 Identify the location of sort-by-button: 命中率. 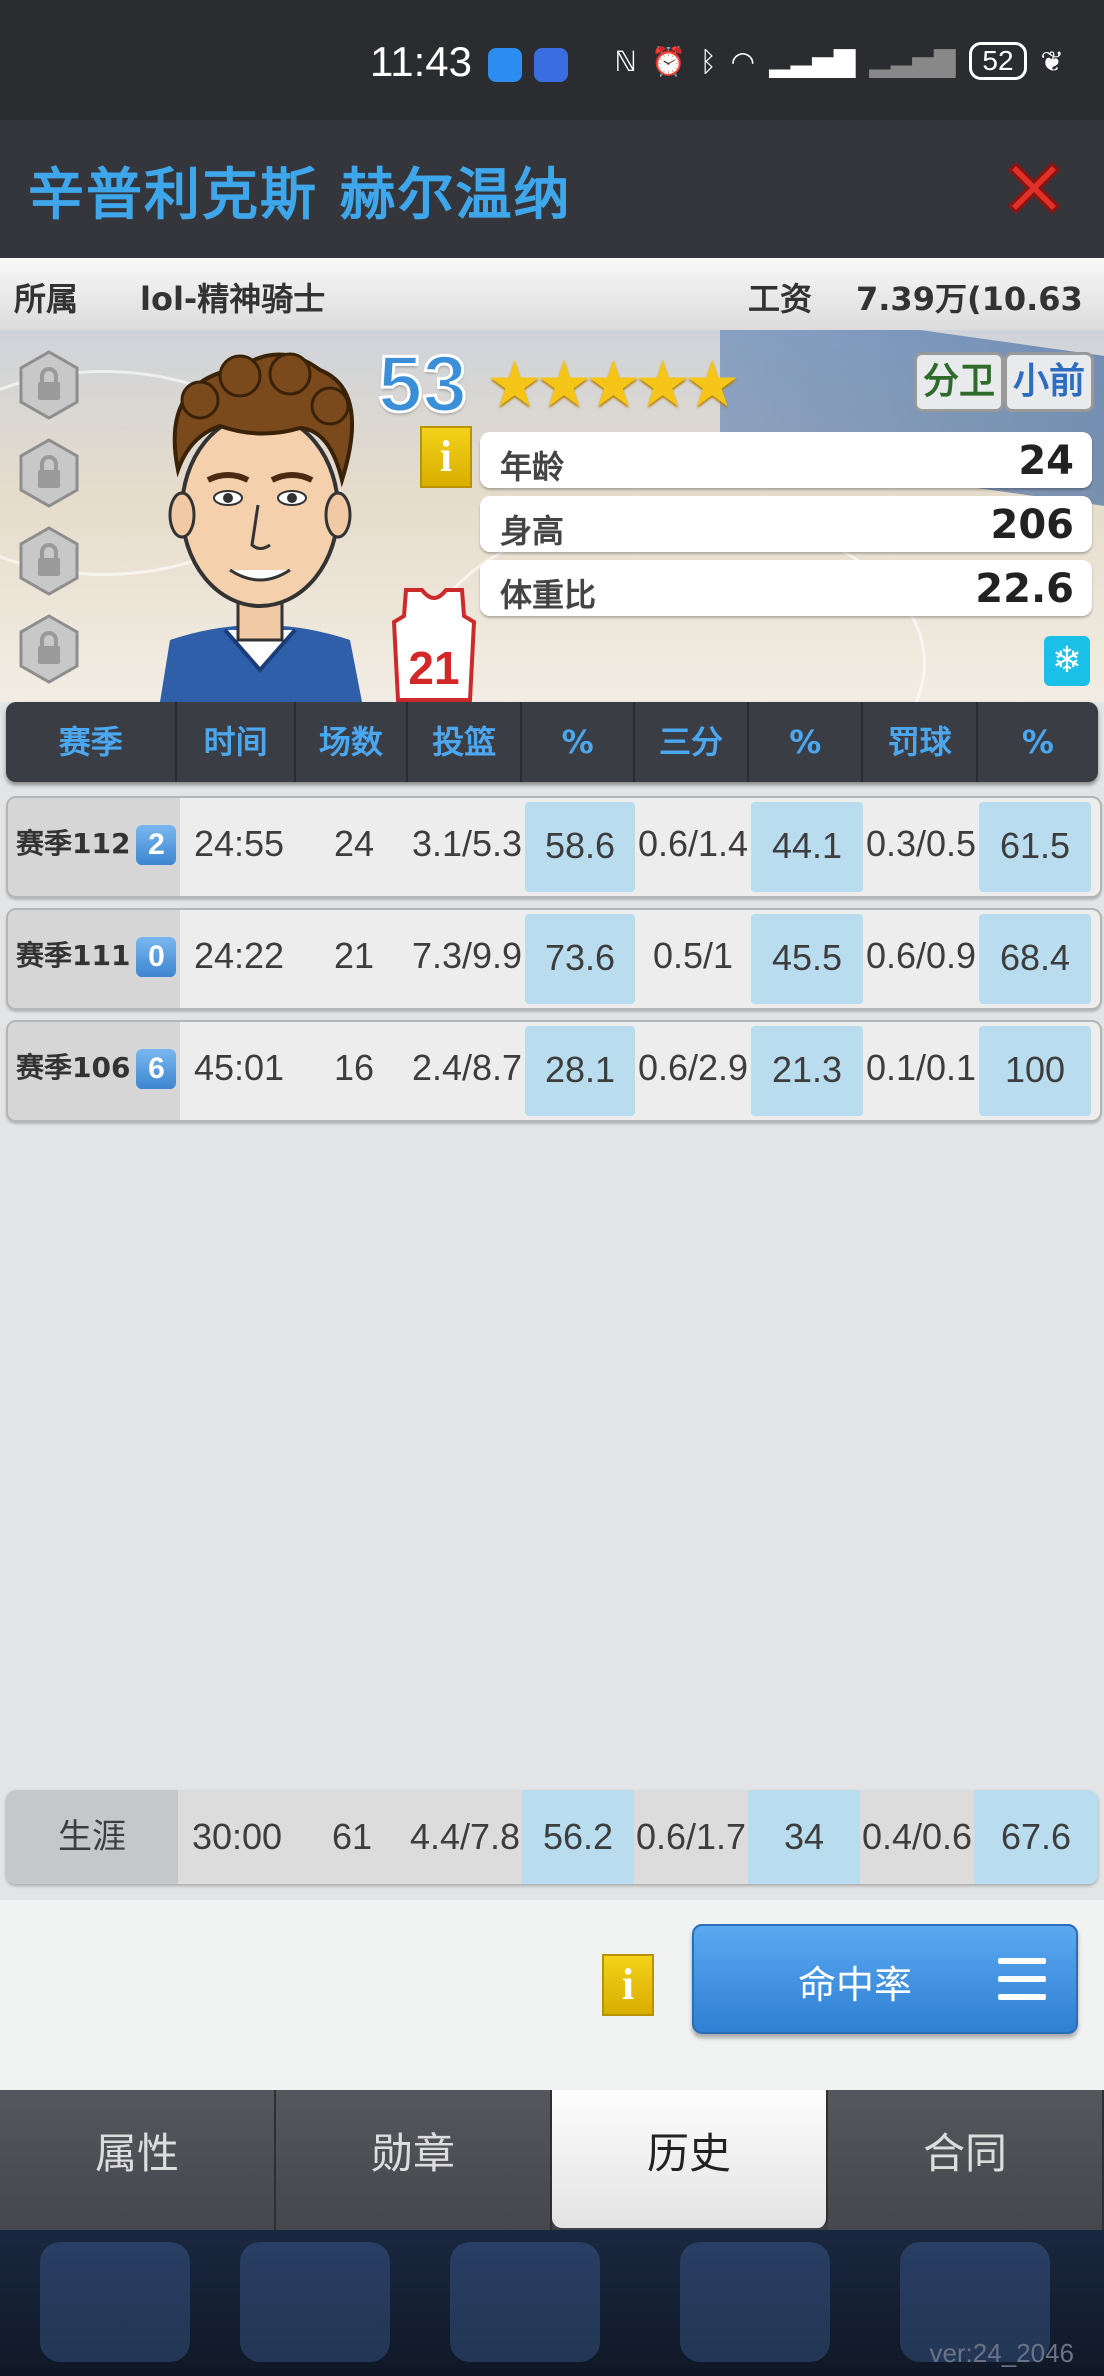
(885, 1979).